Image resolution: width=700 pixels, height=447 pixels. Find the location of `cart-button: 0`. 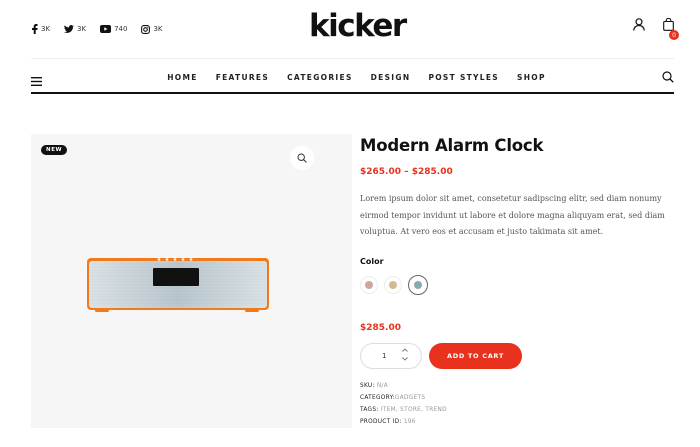

cart-button: 0 is located at coordinates (671, 28).